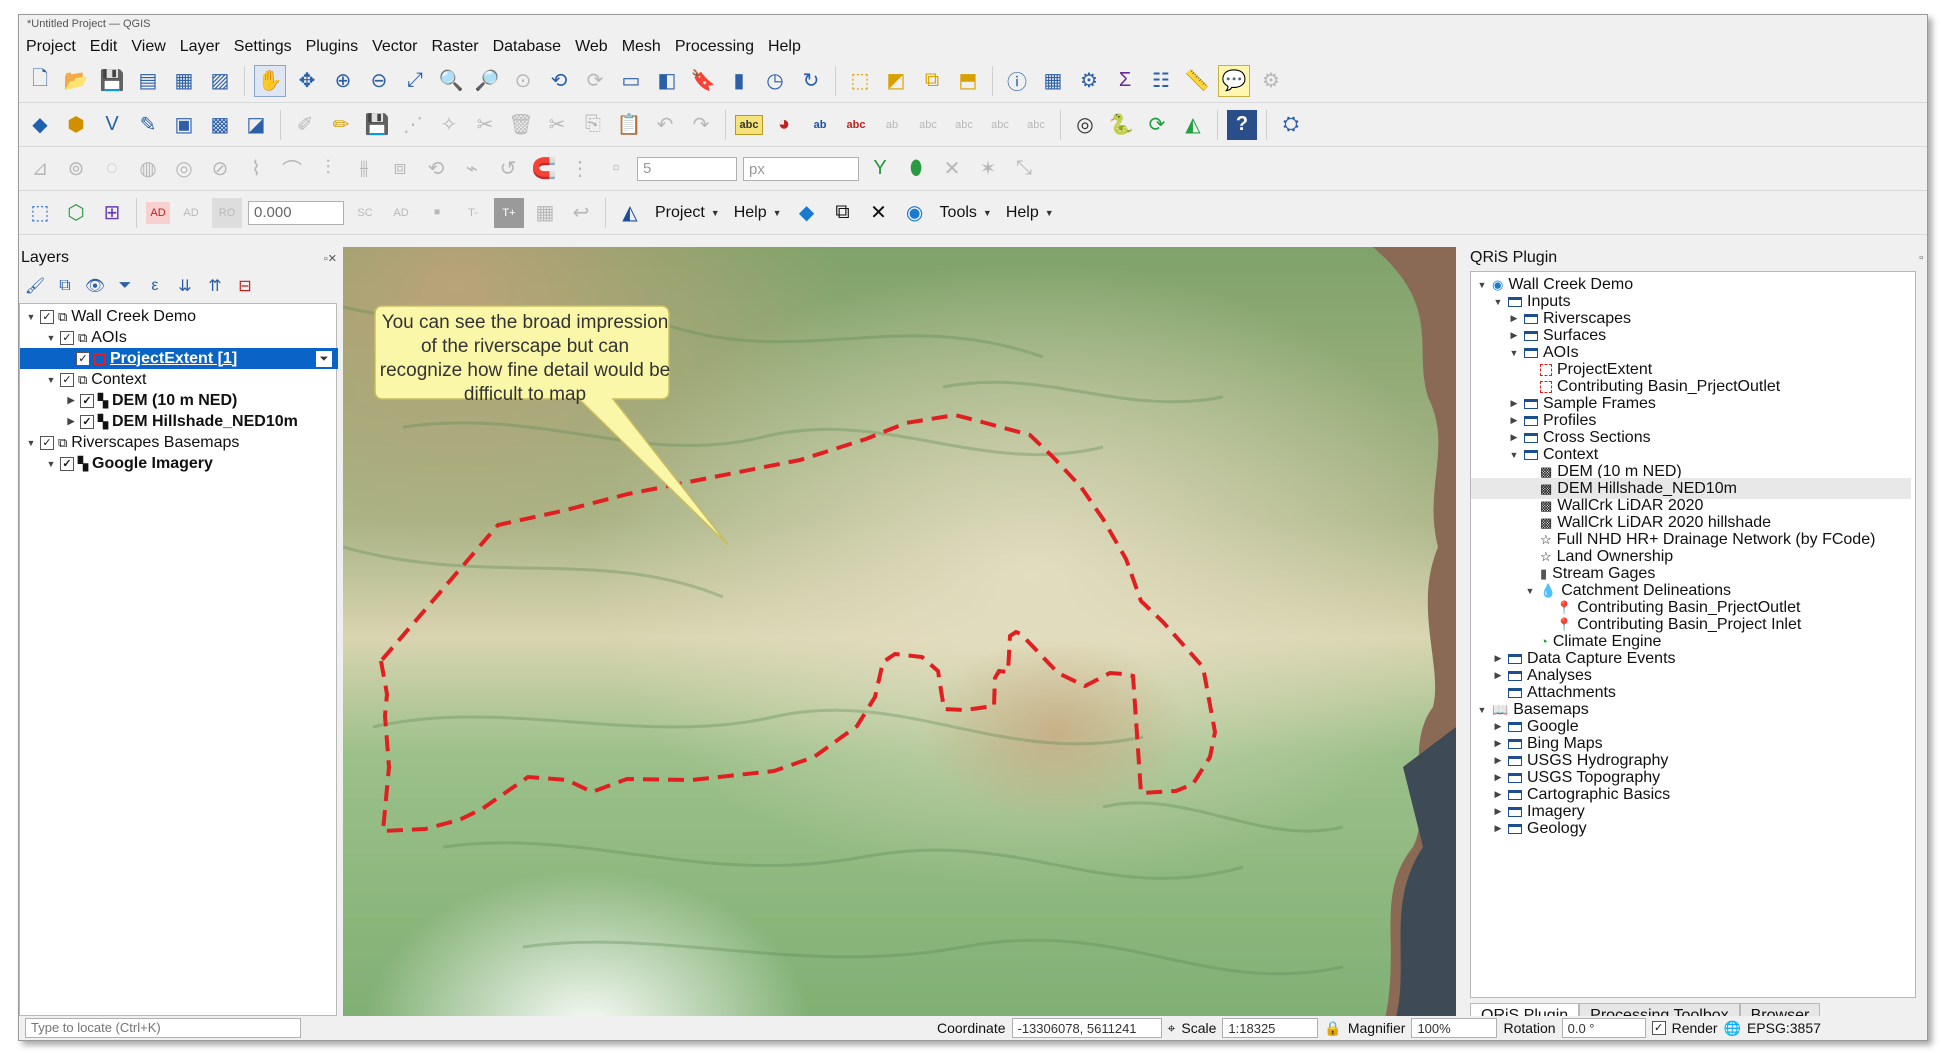  What do you see at coordinates (454, 47) in the screenshot?
I see `menu-raster: Raster` at bounding box center [454, 47].